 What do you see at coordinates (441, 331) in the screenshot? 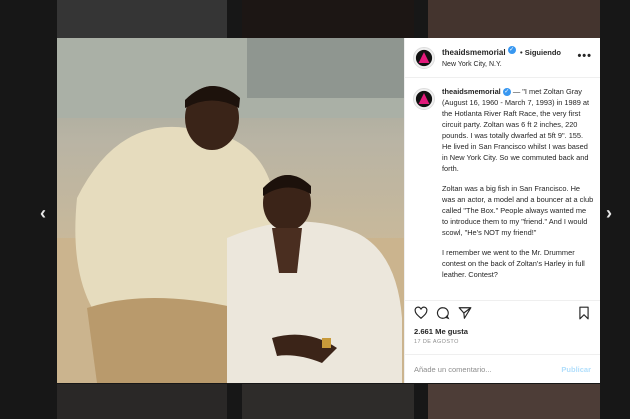
I see `likes-count: 2.661 Me gusta` at bounding box center [441, 331].